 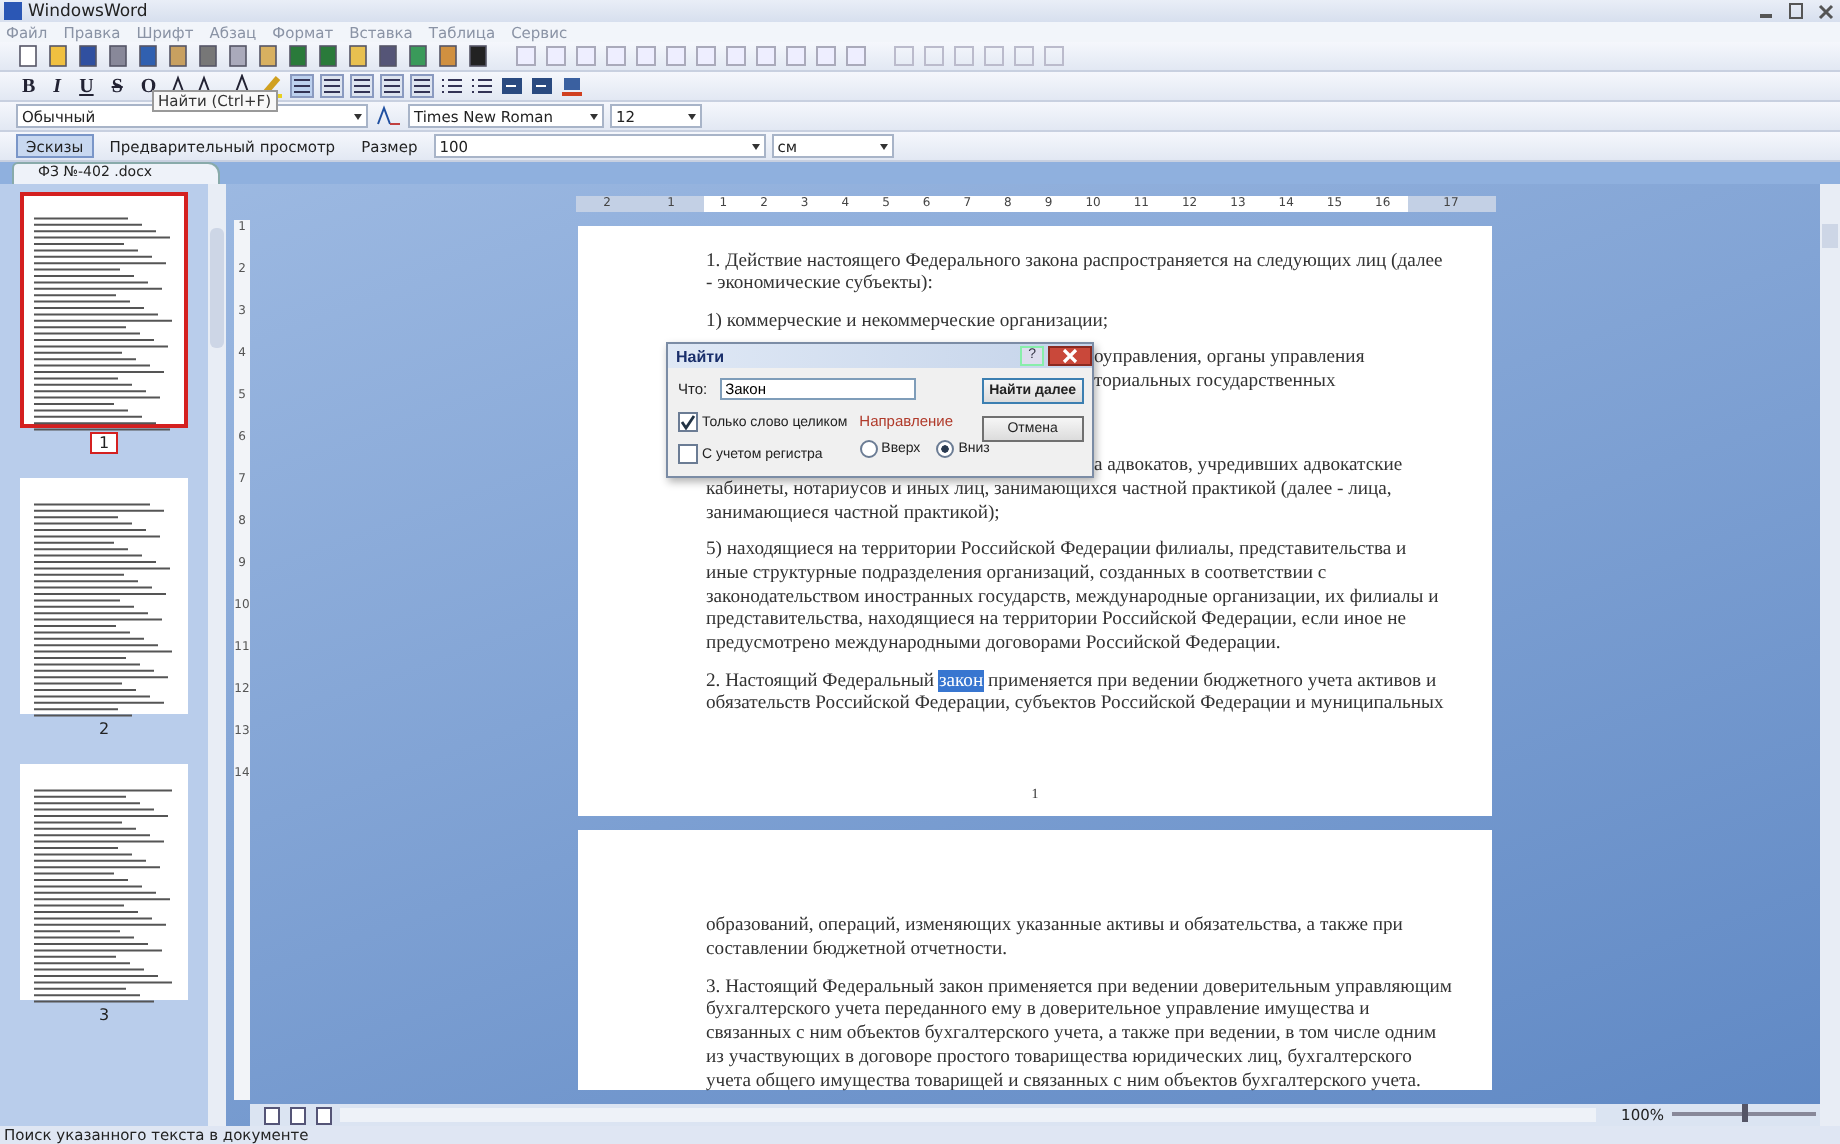 What do you see at coordinates (1054, 926) in the screenshot?
I see `text-line: образований, операций, изменяющих указанные активы и обязательства, а также при` at bounding box center [1054, 926].